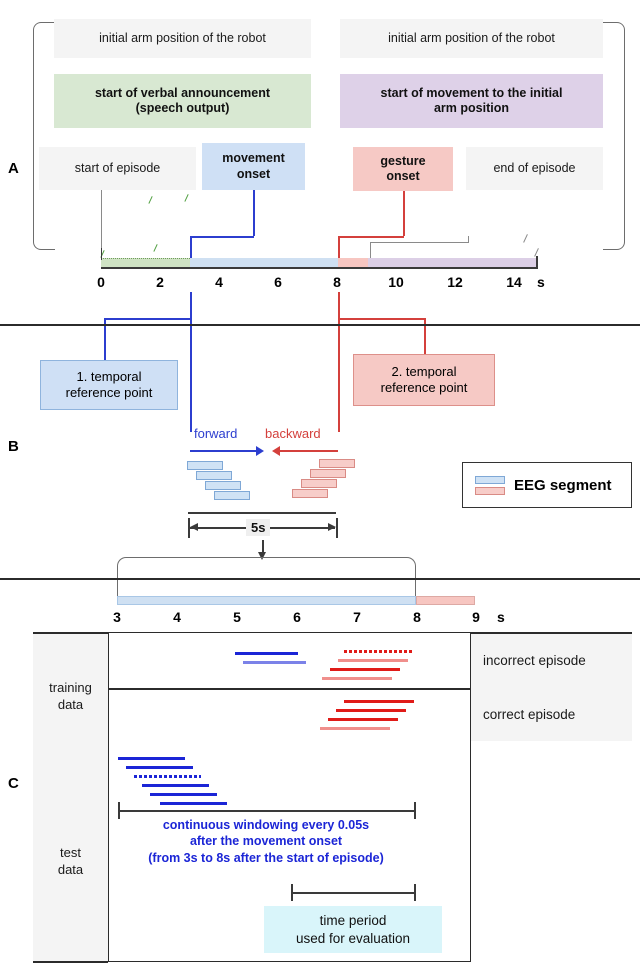 The image size is (640, 978). I want to click on box-temporal-reference-1: 1. temporal reference point, so click(109, 385).